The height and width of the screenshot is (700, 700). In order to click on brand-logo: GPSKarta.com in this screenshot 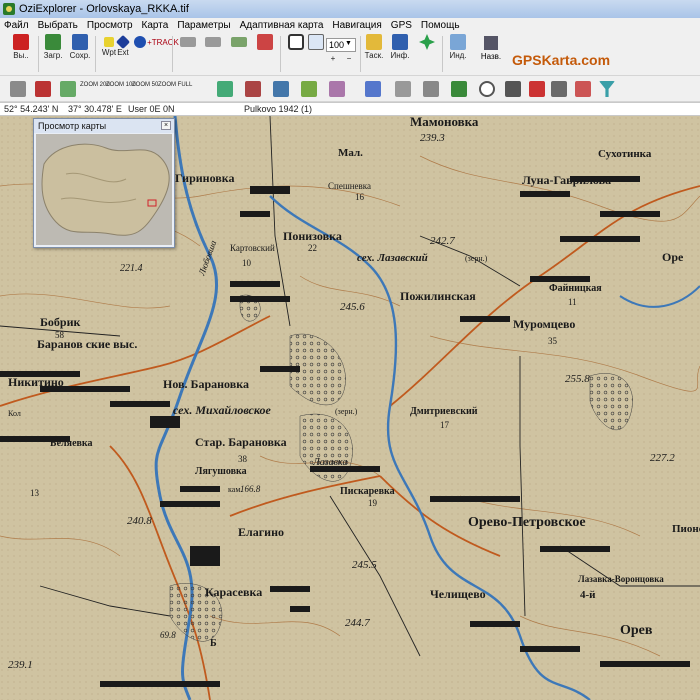, I will do `click(561, 60)`.